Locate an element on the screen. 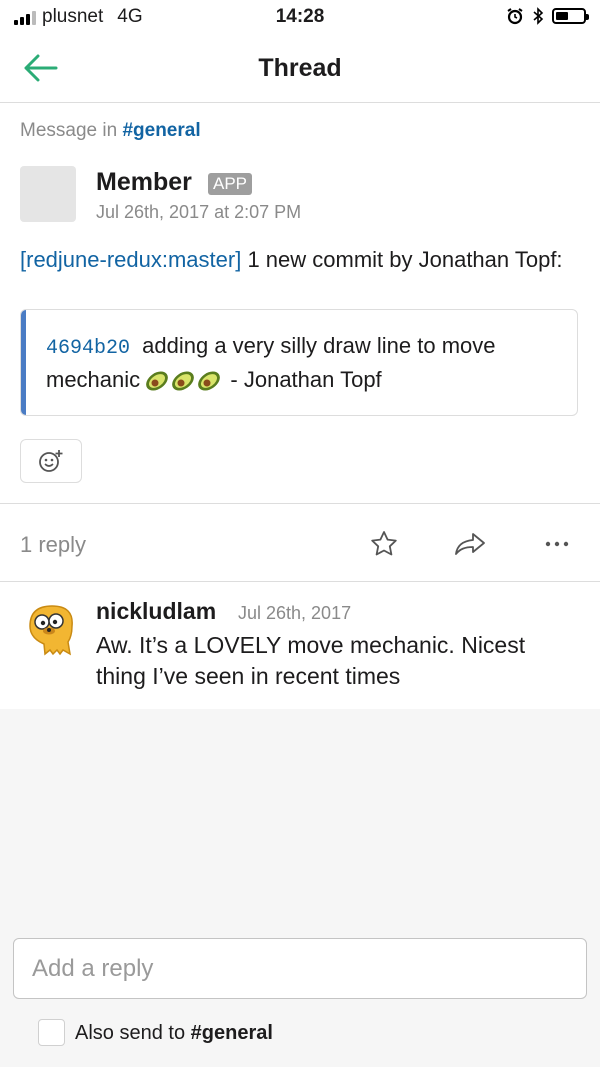 This screenshot has width=600, height=1067. message-author: Member is located at coordinates (144, 182).